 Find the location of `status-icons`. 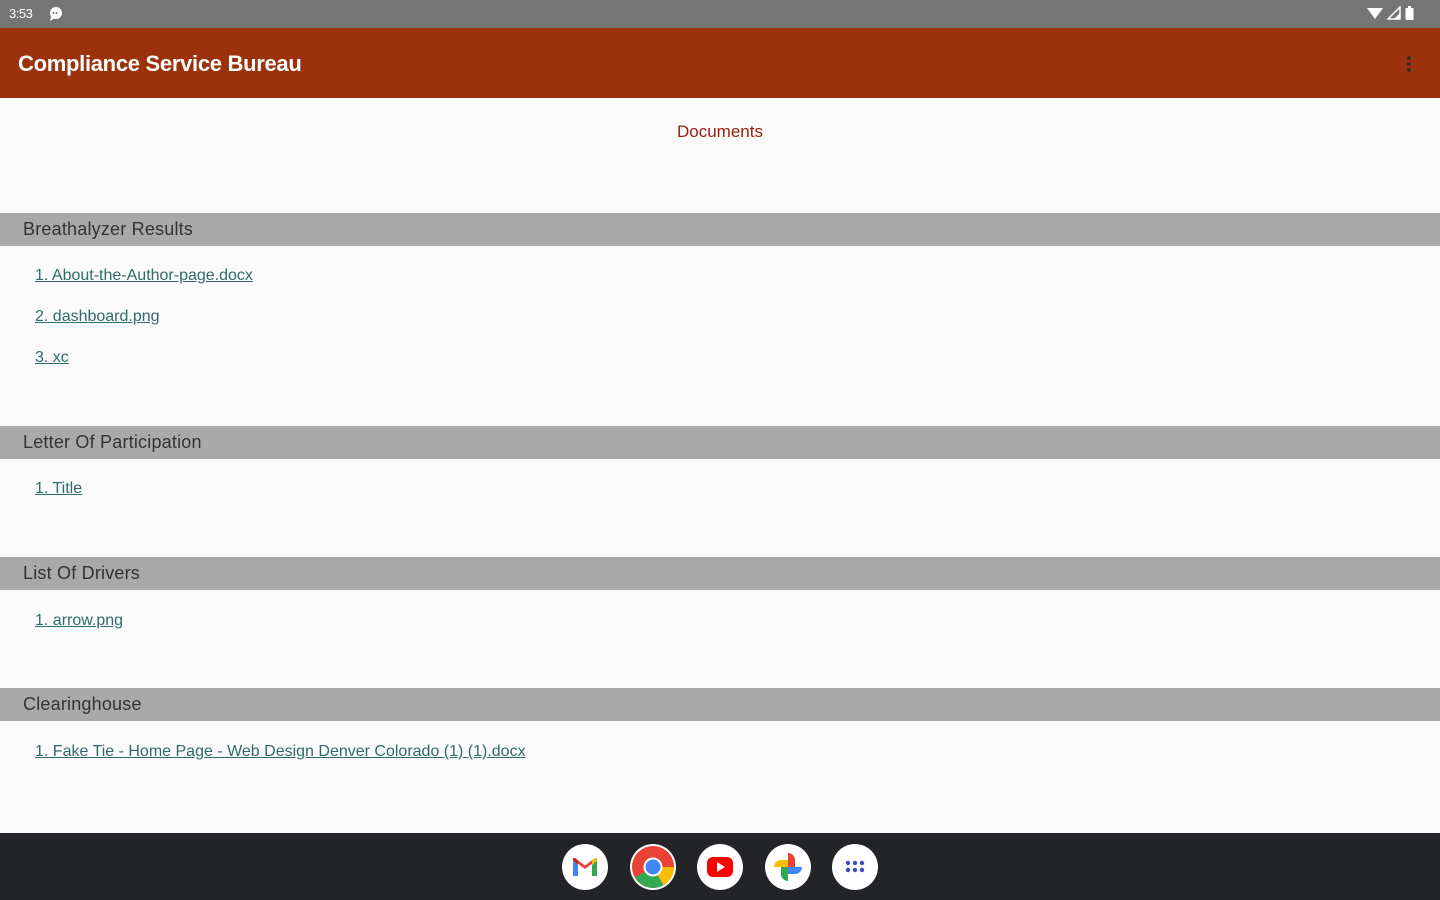

status-icons is located at coordinates (1390, 13).